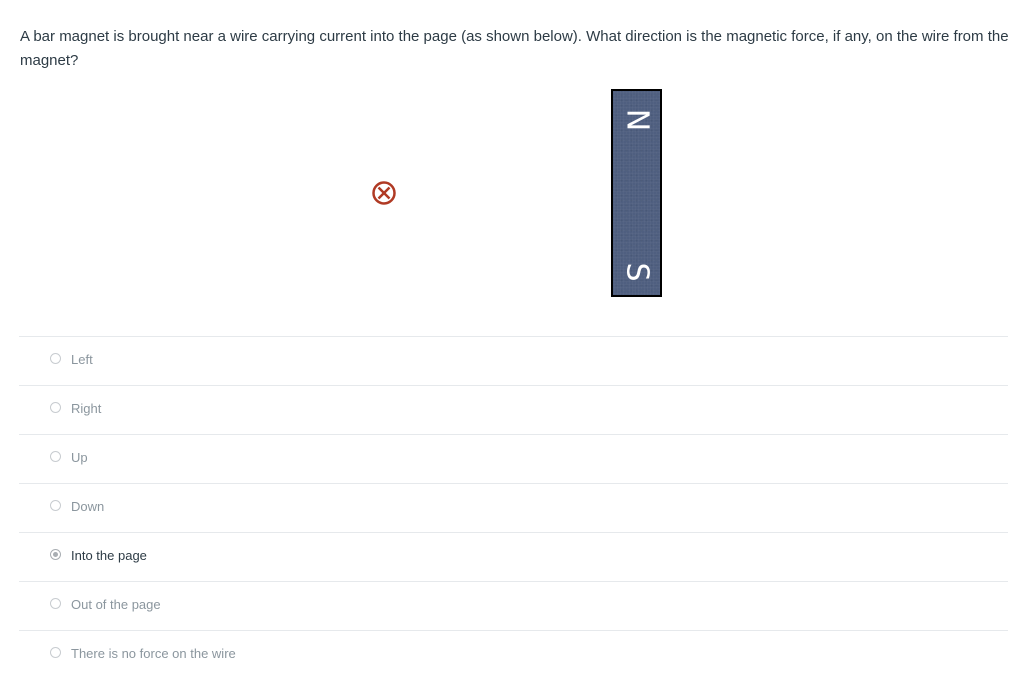  I want to click on answer-label: Left, so click(82, 359).